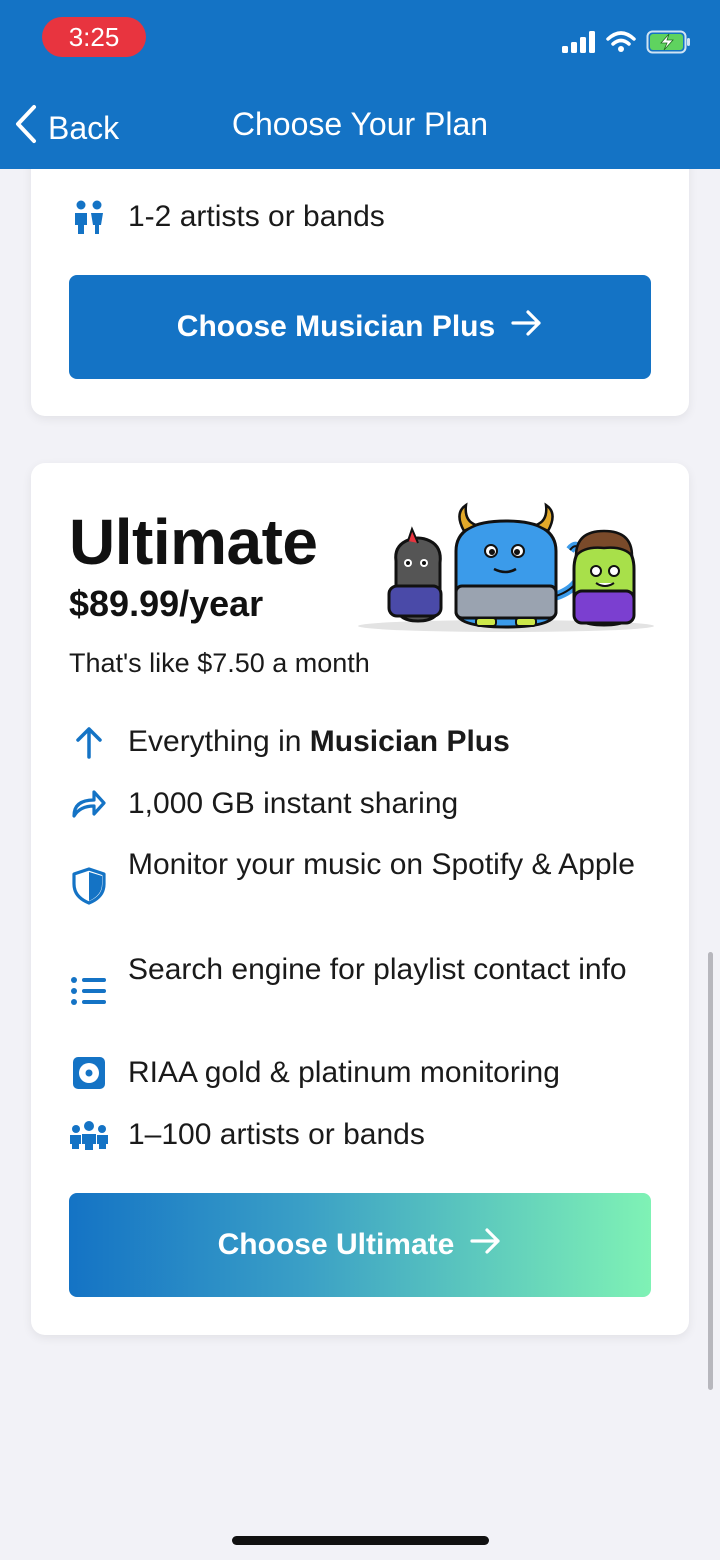  What do you see at coordinates (94, 37) in the screenshot?
I see `status-time: 3:25` at bounding box center [94, 37].